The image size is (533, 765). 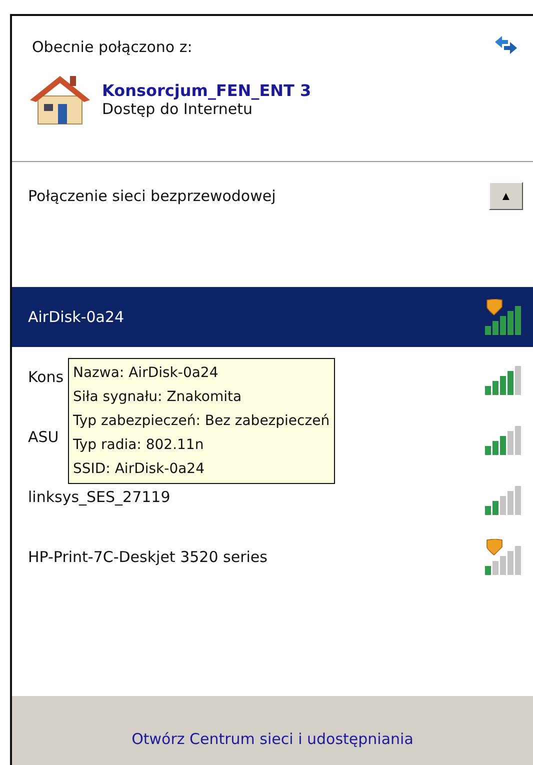 I want to click on tooltip-line: Nazwa: AirDisk-0a24, so click(x=146, y=373).